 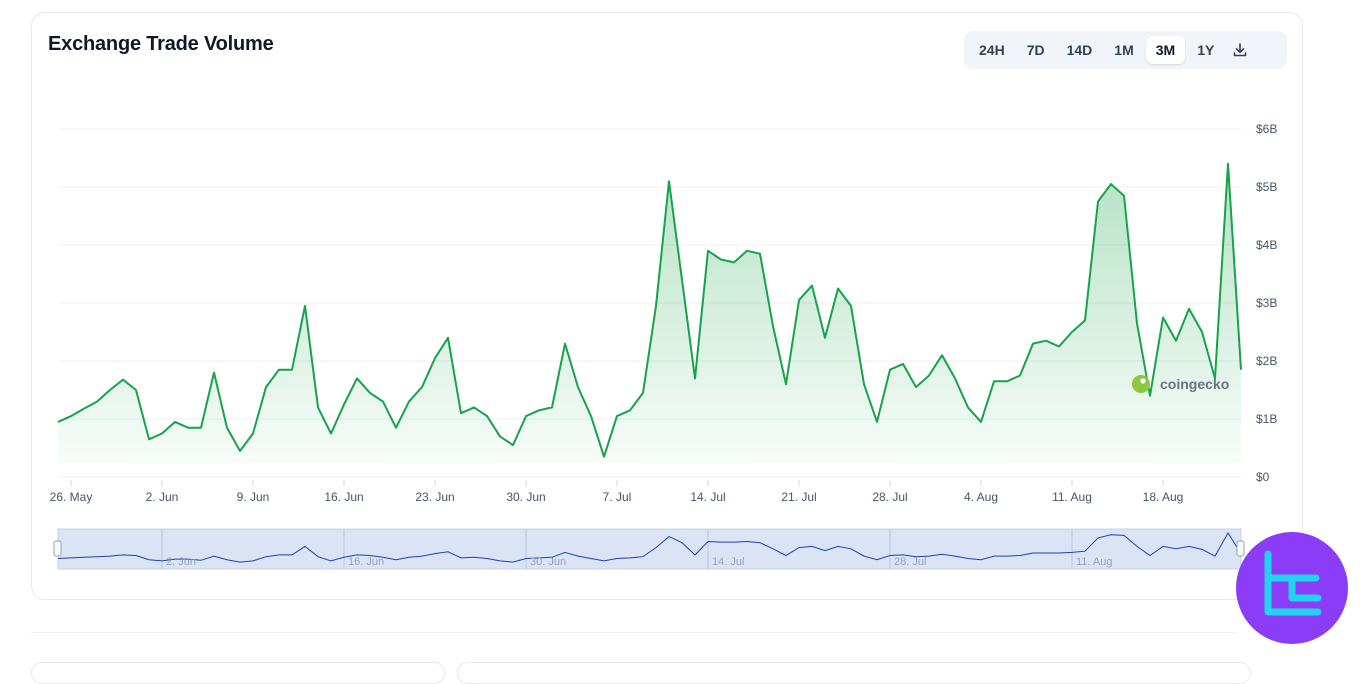 I want to click on y-tick-label: $2B, so click(x=1266, y=361).